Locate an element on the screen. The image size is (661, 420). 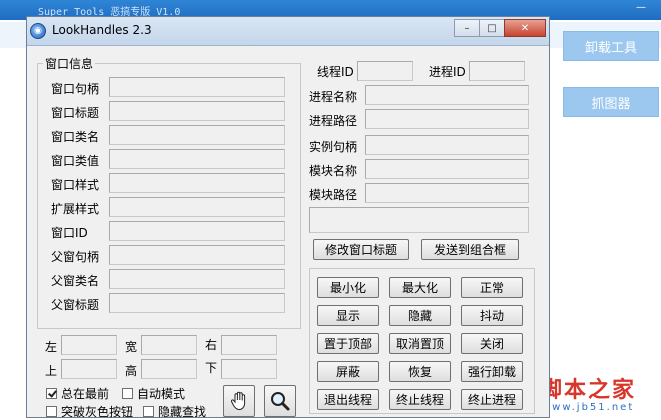
width-field is located at coordinates (169, 345).